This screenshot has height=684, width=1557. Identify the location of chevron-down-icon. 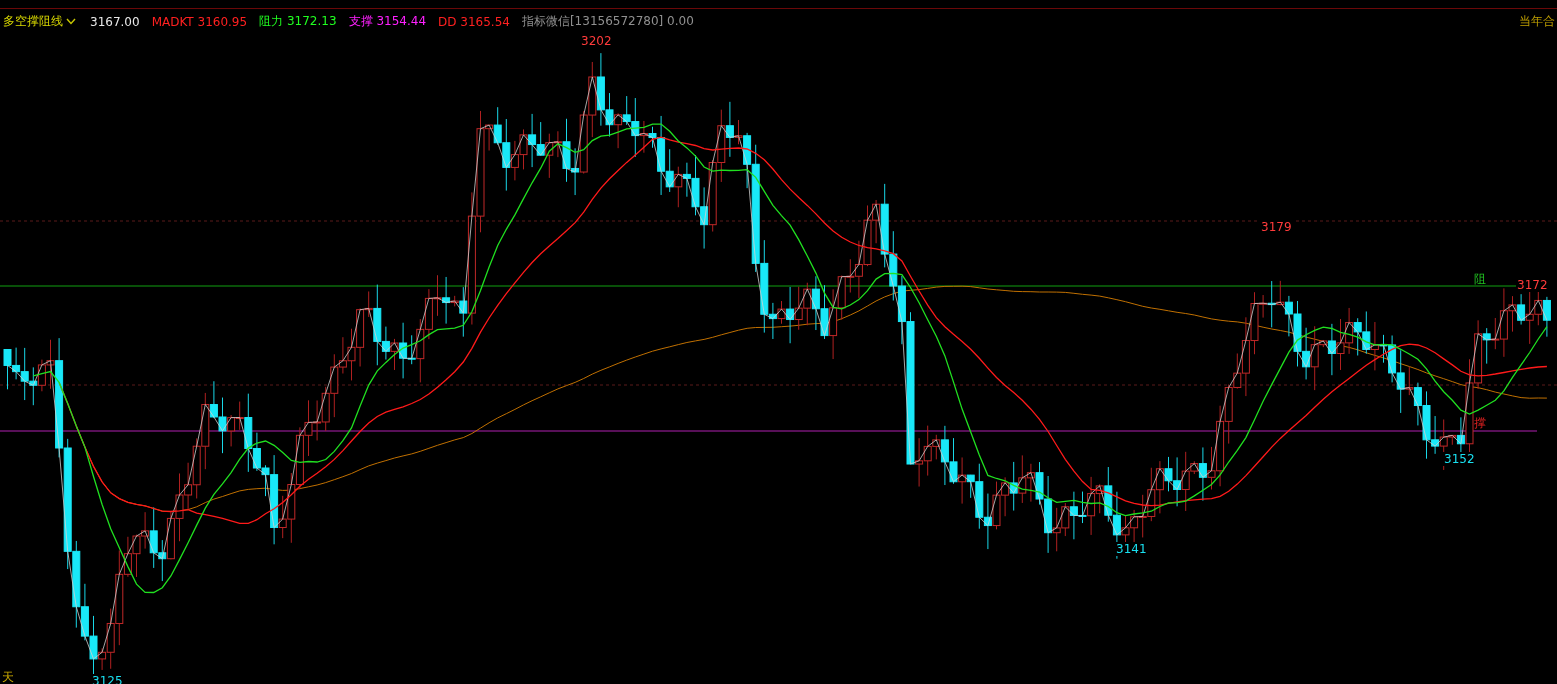
(71, 21).